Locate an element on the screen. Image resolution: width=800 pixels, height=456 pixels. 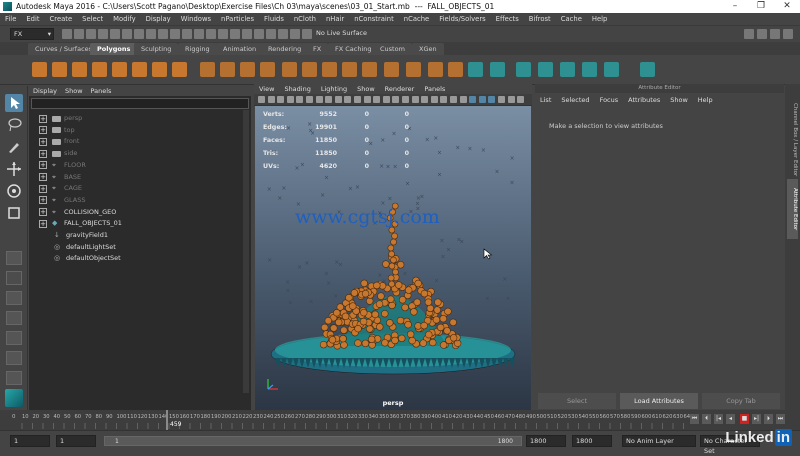
lasso-tool-icon is located at coordinates (14, 125).